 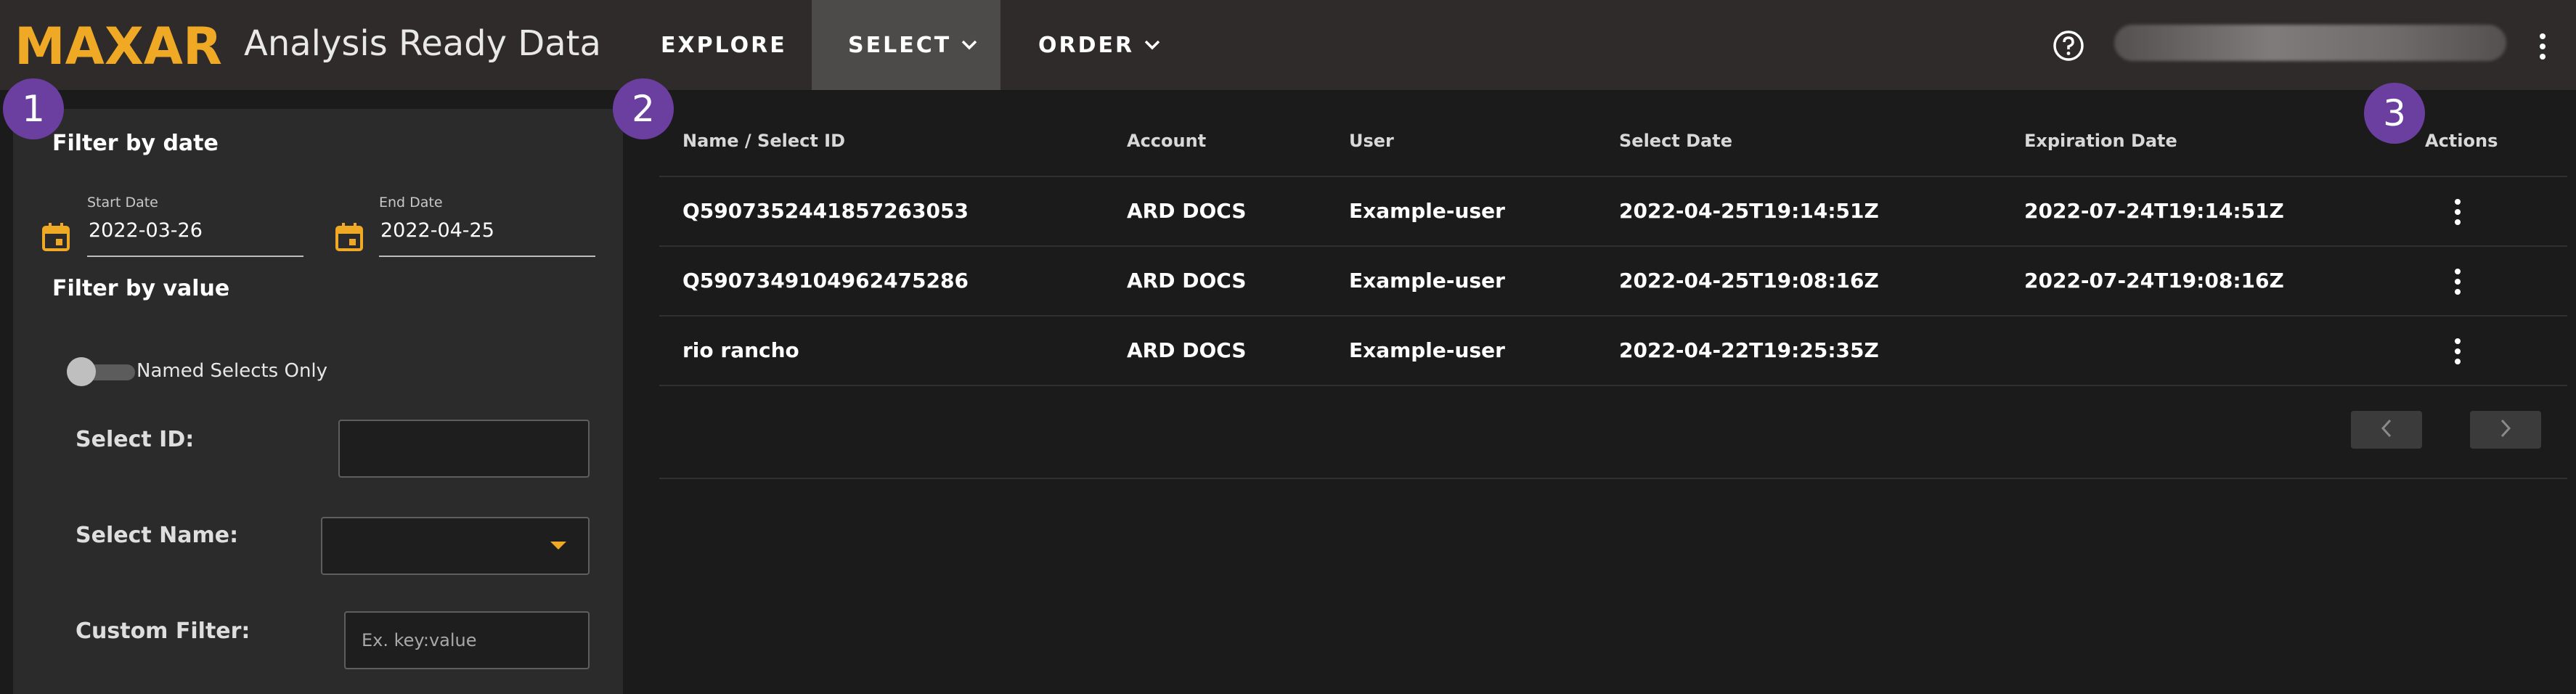 I want to click on filter-by-date-heading: Filter by date, so click(x=135, y=143).